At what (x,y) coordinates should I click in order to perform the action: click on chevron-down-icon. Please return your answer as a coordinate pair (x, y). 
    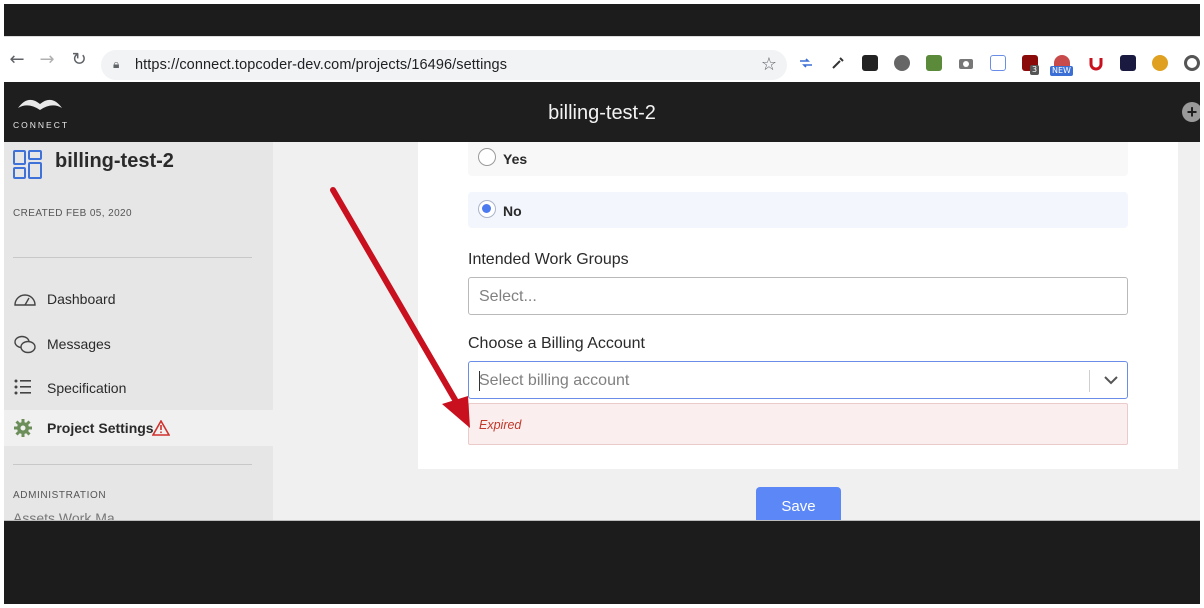
    Looking at the image, I should click on (1111, 382).